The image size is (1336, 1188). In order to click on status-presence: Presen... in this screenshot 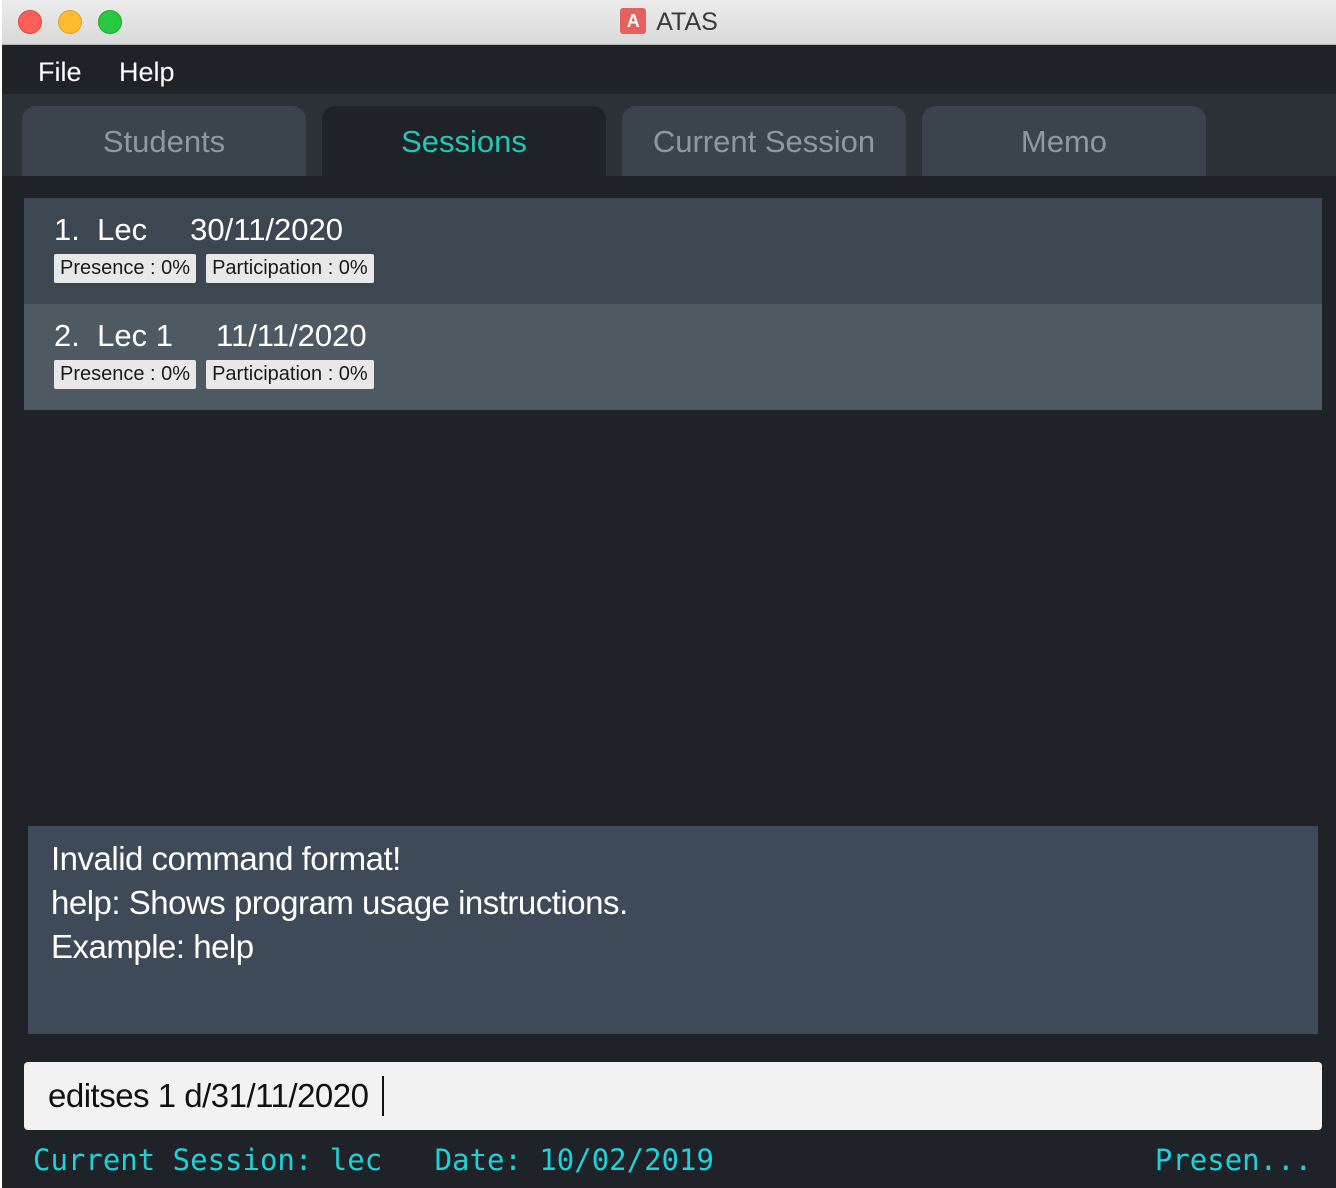, I will do `click(1233, 1160)`.